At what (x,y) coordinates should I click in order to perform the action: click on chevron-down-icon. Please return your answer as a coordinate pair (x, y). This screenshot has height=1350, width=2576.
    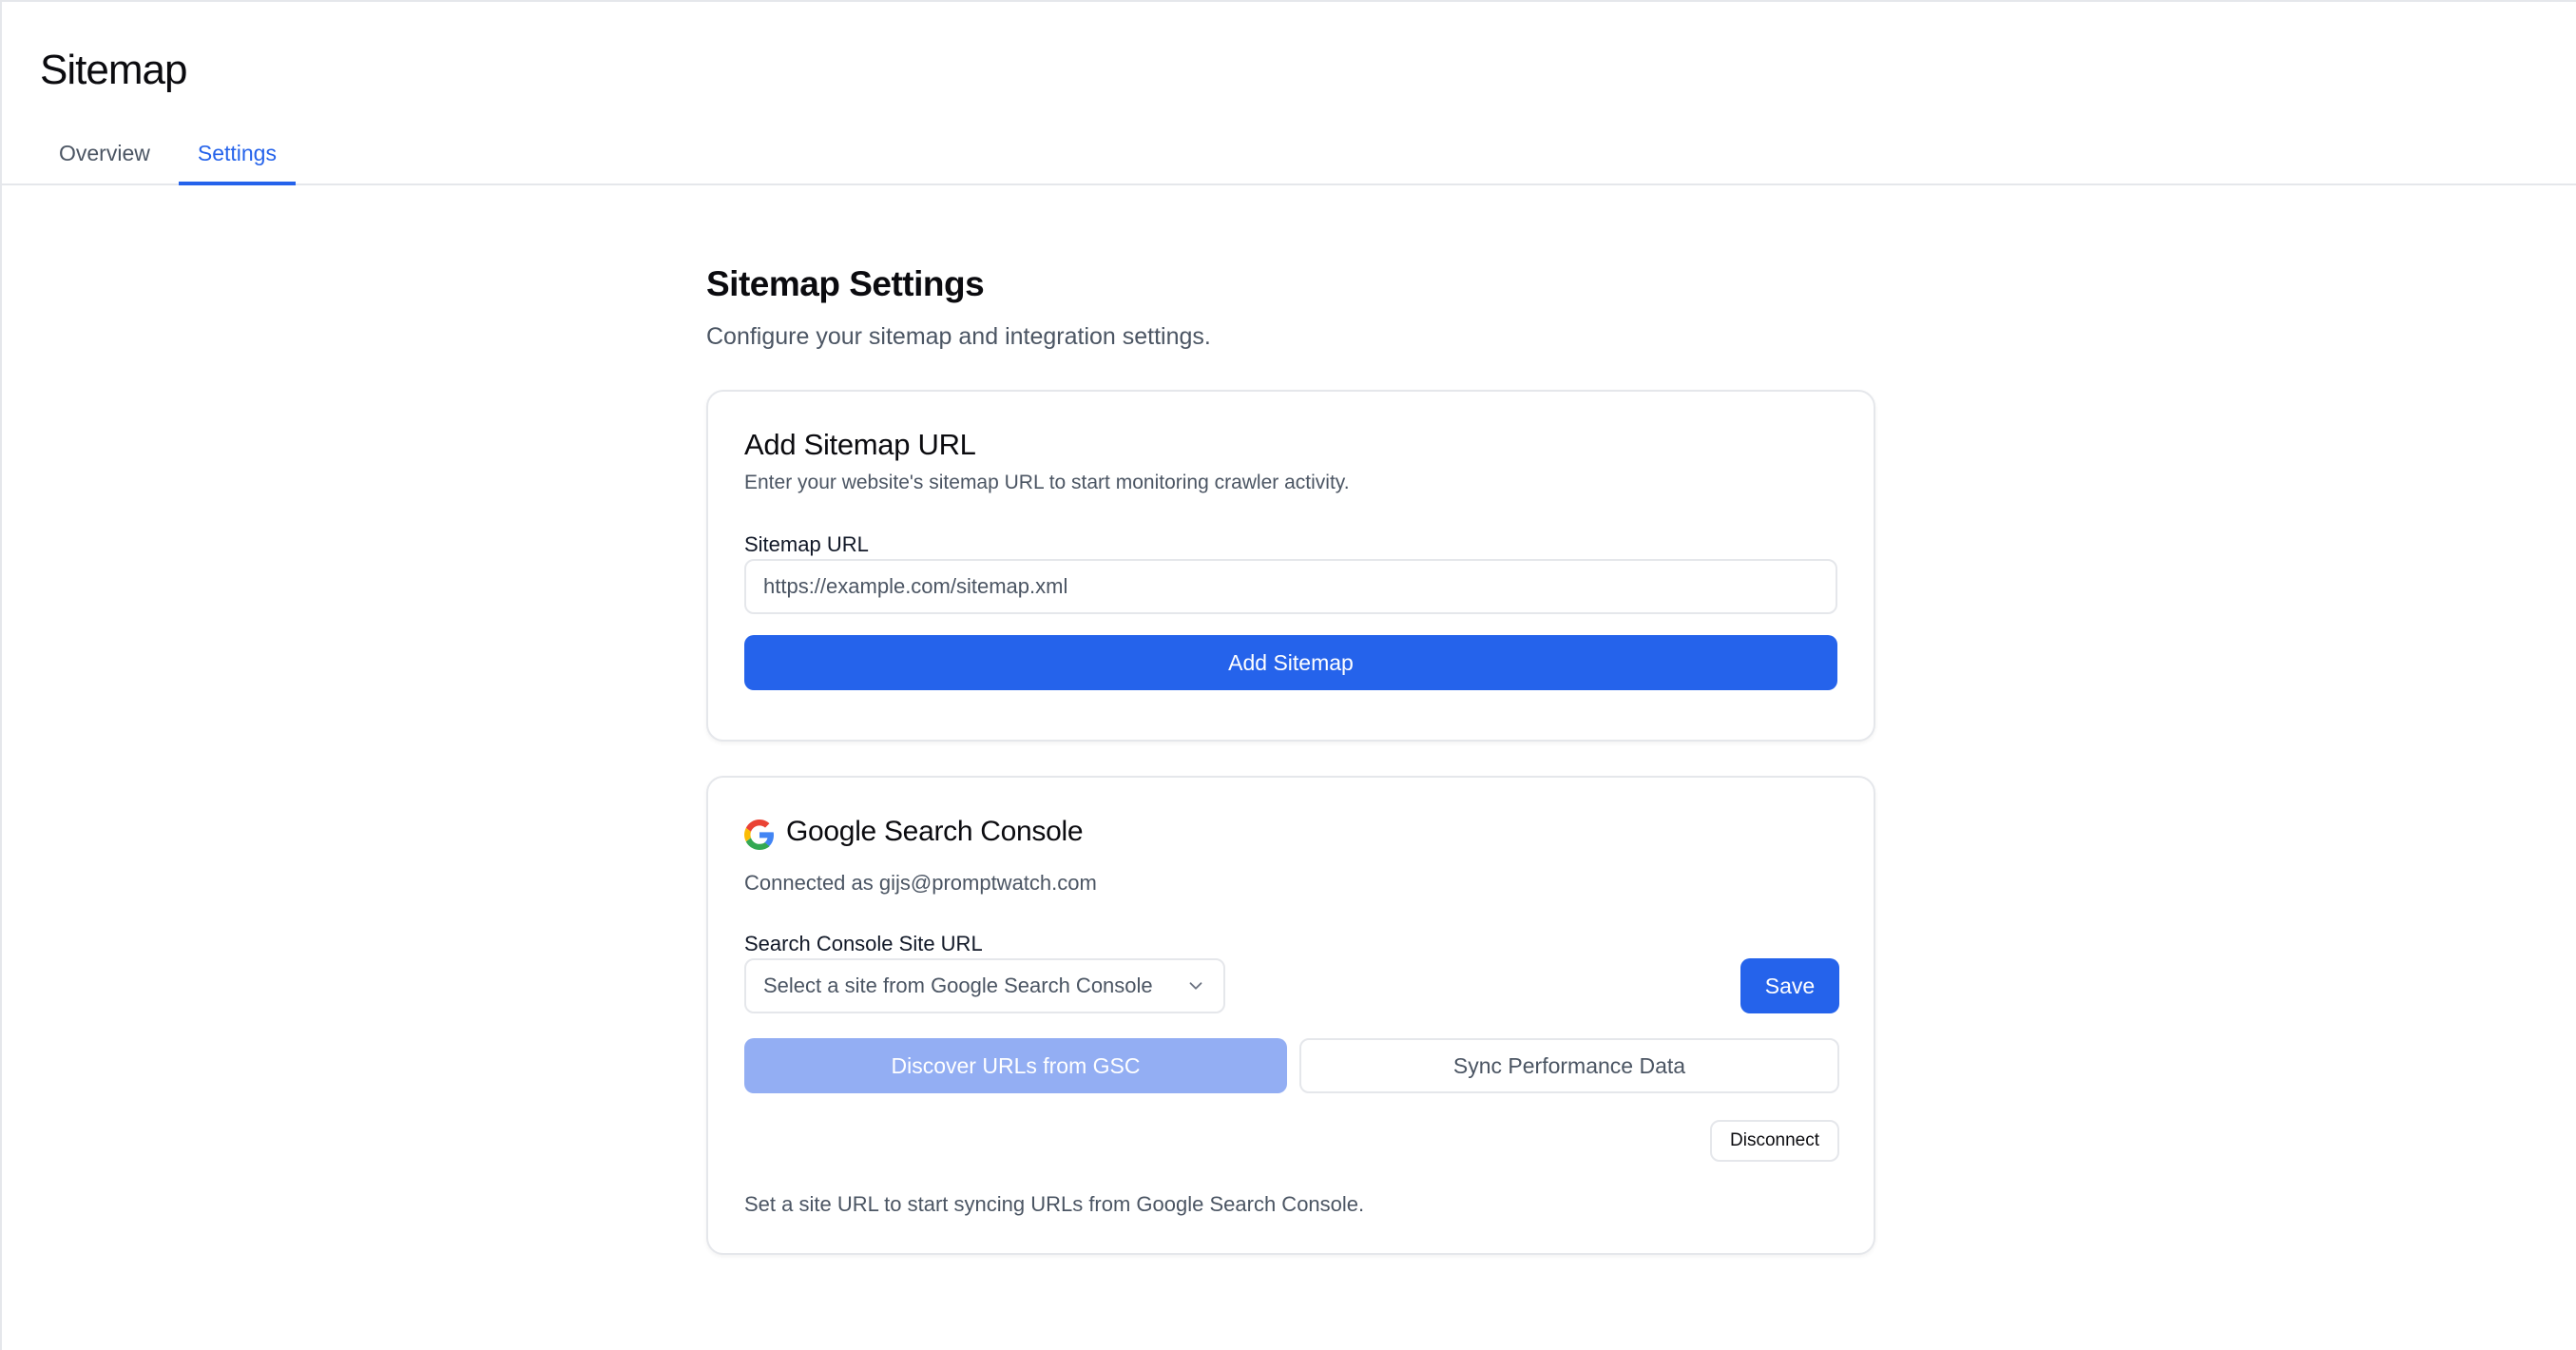
    Looking at the image, I should click on (1196, 985).